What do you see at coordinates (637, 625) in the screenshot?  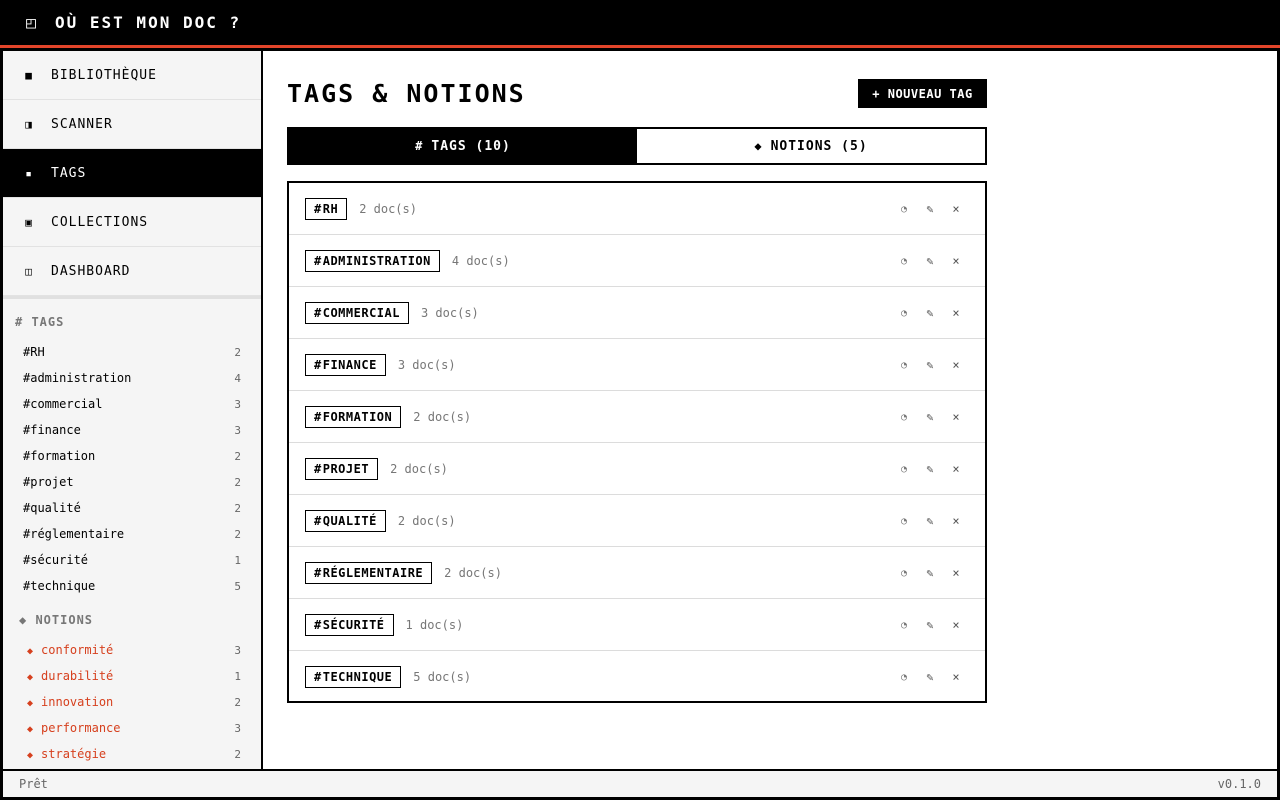 I see `tag-row: # SÉCURITÉ 1 doc(s) ◔ ✎ ×` at bounding box center [637, 625].